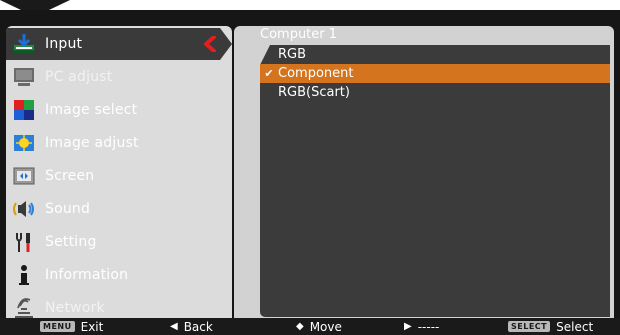 This screenshot has width=620, height=335. Describe the element at coordinates (119, 77) in the screenshot. I see `menu-item-pc-adjust: PC adjust` at that location.